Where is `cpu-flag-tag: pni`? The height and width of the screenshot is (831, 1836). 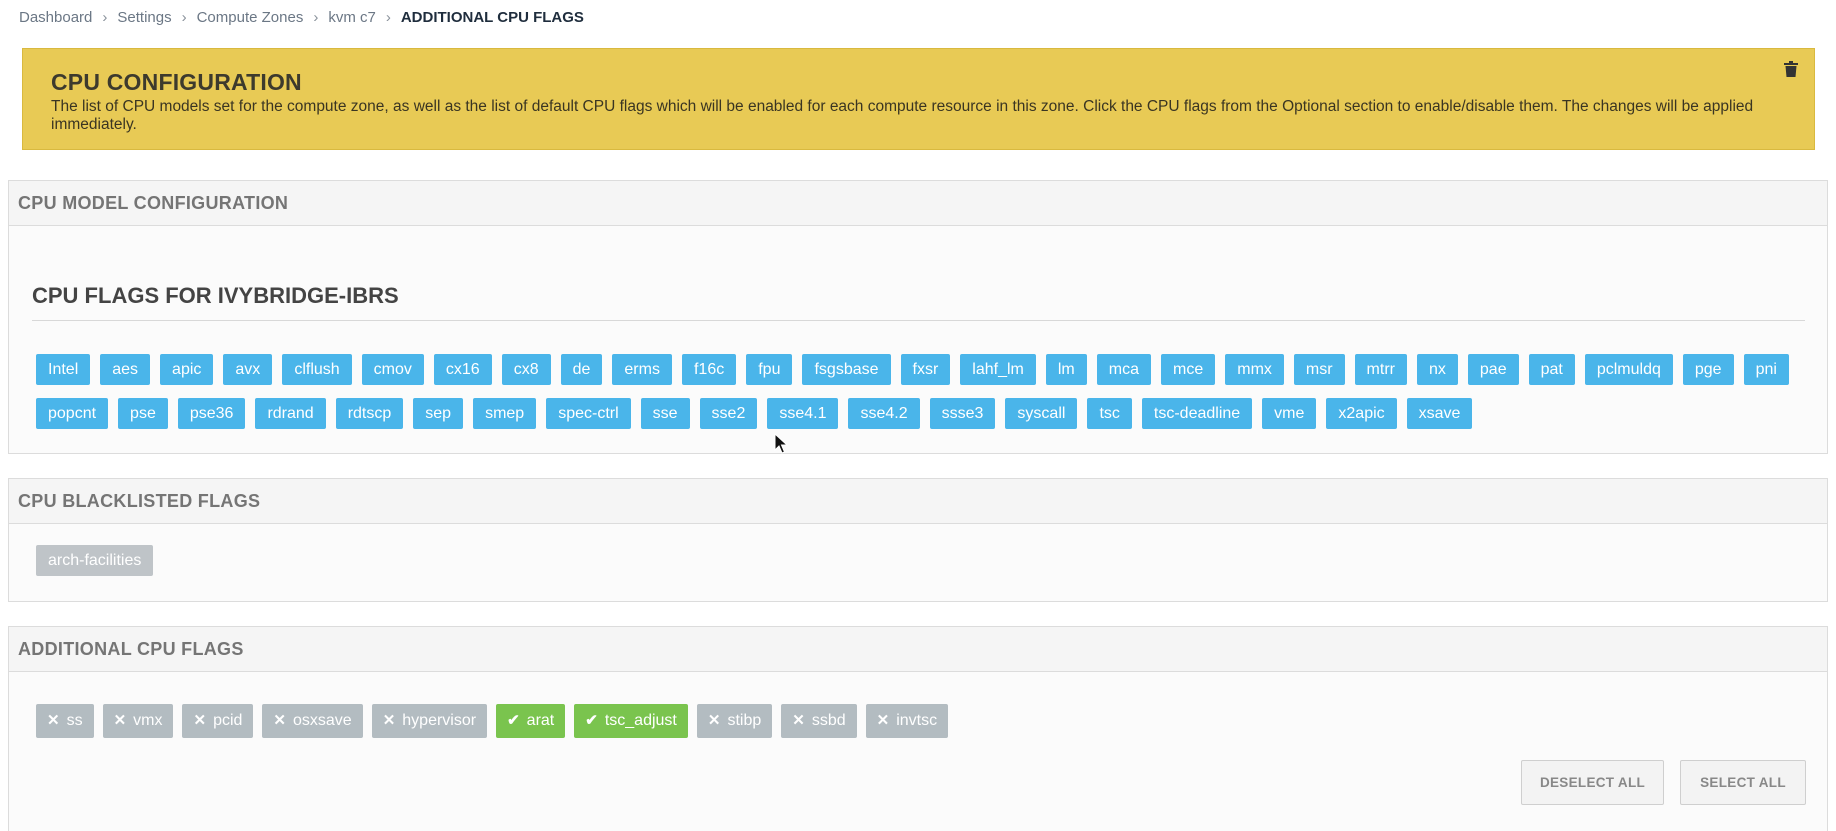 cpu-flag-tag: pni is located at coordinates (1766, 369).